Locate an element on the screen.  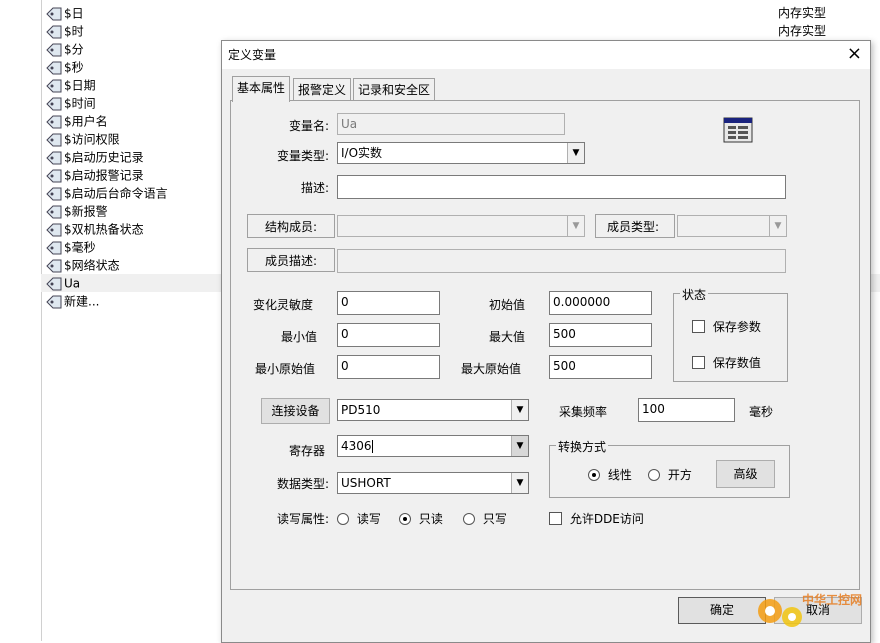
save-params-checkbox: 保存参数 is located at coordinates (726, 326).